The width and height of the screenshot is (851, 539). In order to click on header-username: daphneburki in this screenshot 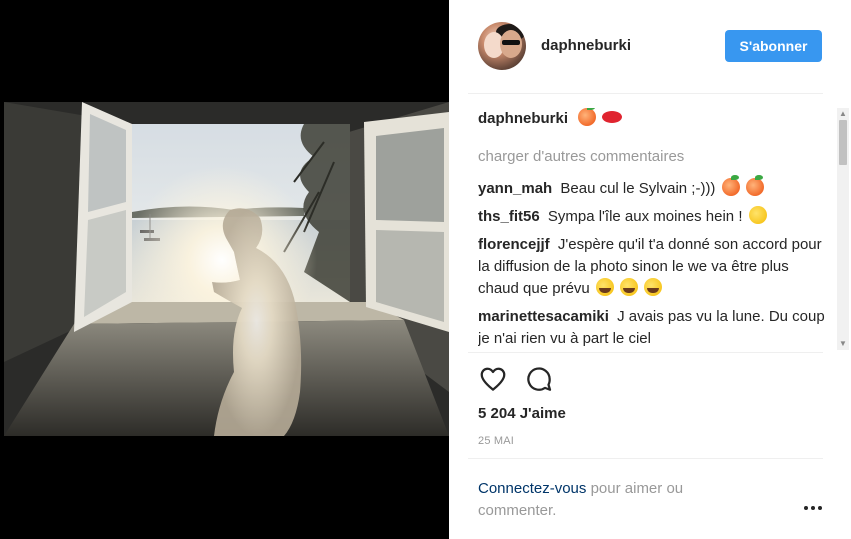, I will do `click(586, 45)`.